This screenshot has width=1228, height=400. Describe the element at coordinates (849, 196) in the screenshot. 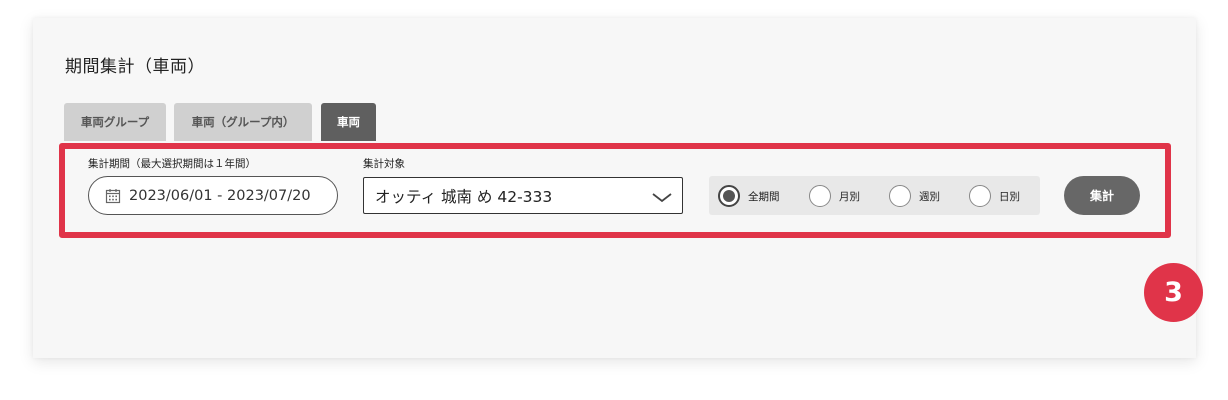

I see `radio-label: 月別` at that location.